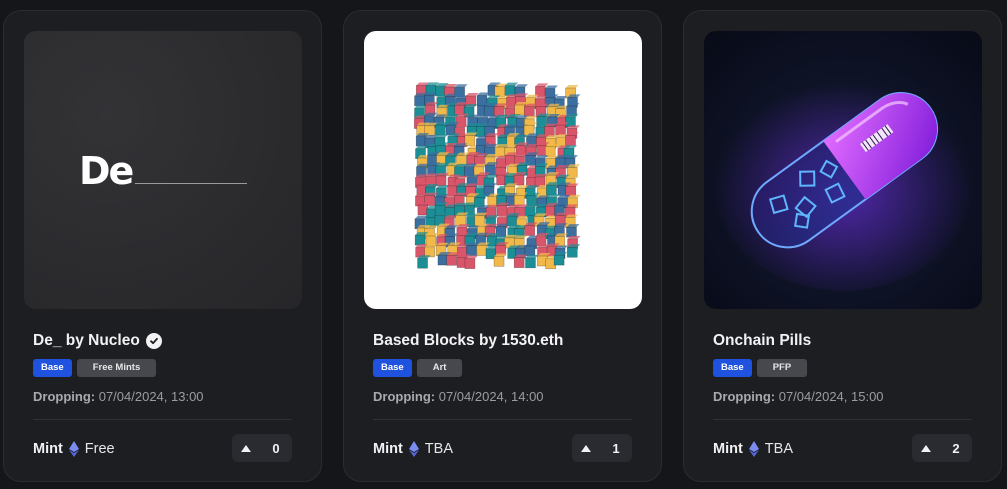  I want to click on drop-date-value: 07/04/2024, 13:00, so click(151, 396).